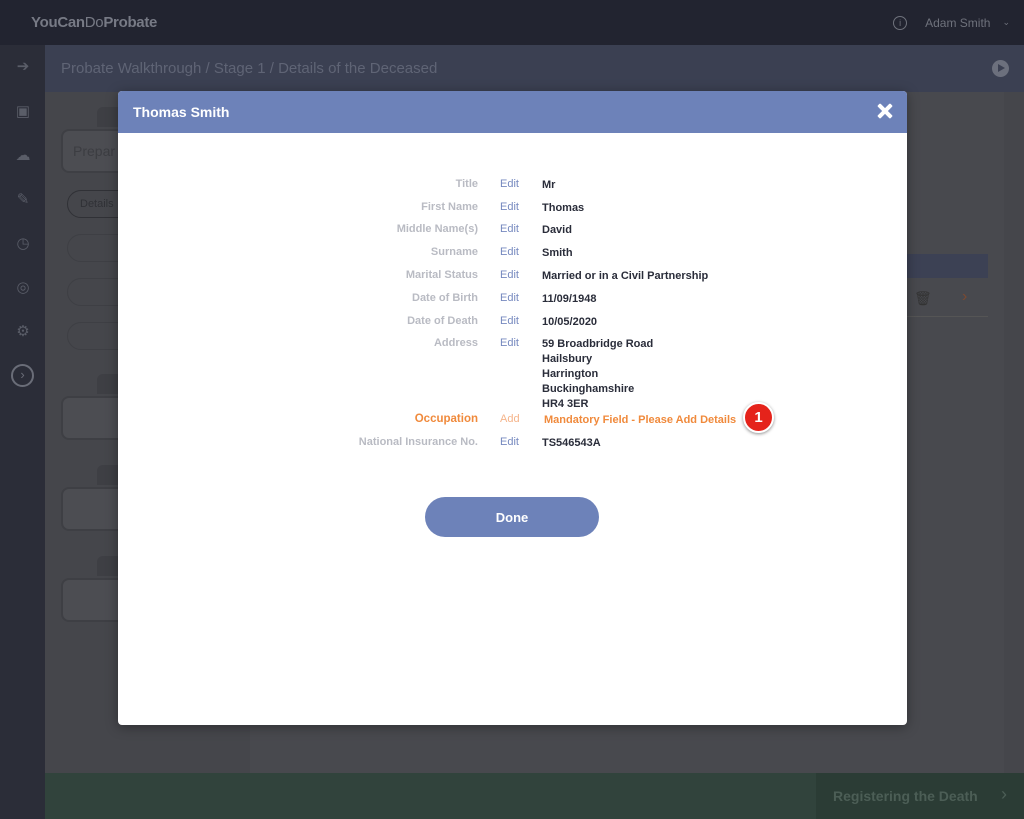 The width and height of the screenshot is (1024, 819). I want to click on edit-date-of-death-link: Edit, so click(509, 321).